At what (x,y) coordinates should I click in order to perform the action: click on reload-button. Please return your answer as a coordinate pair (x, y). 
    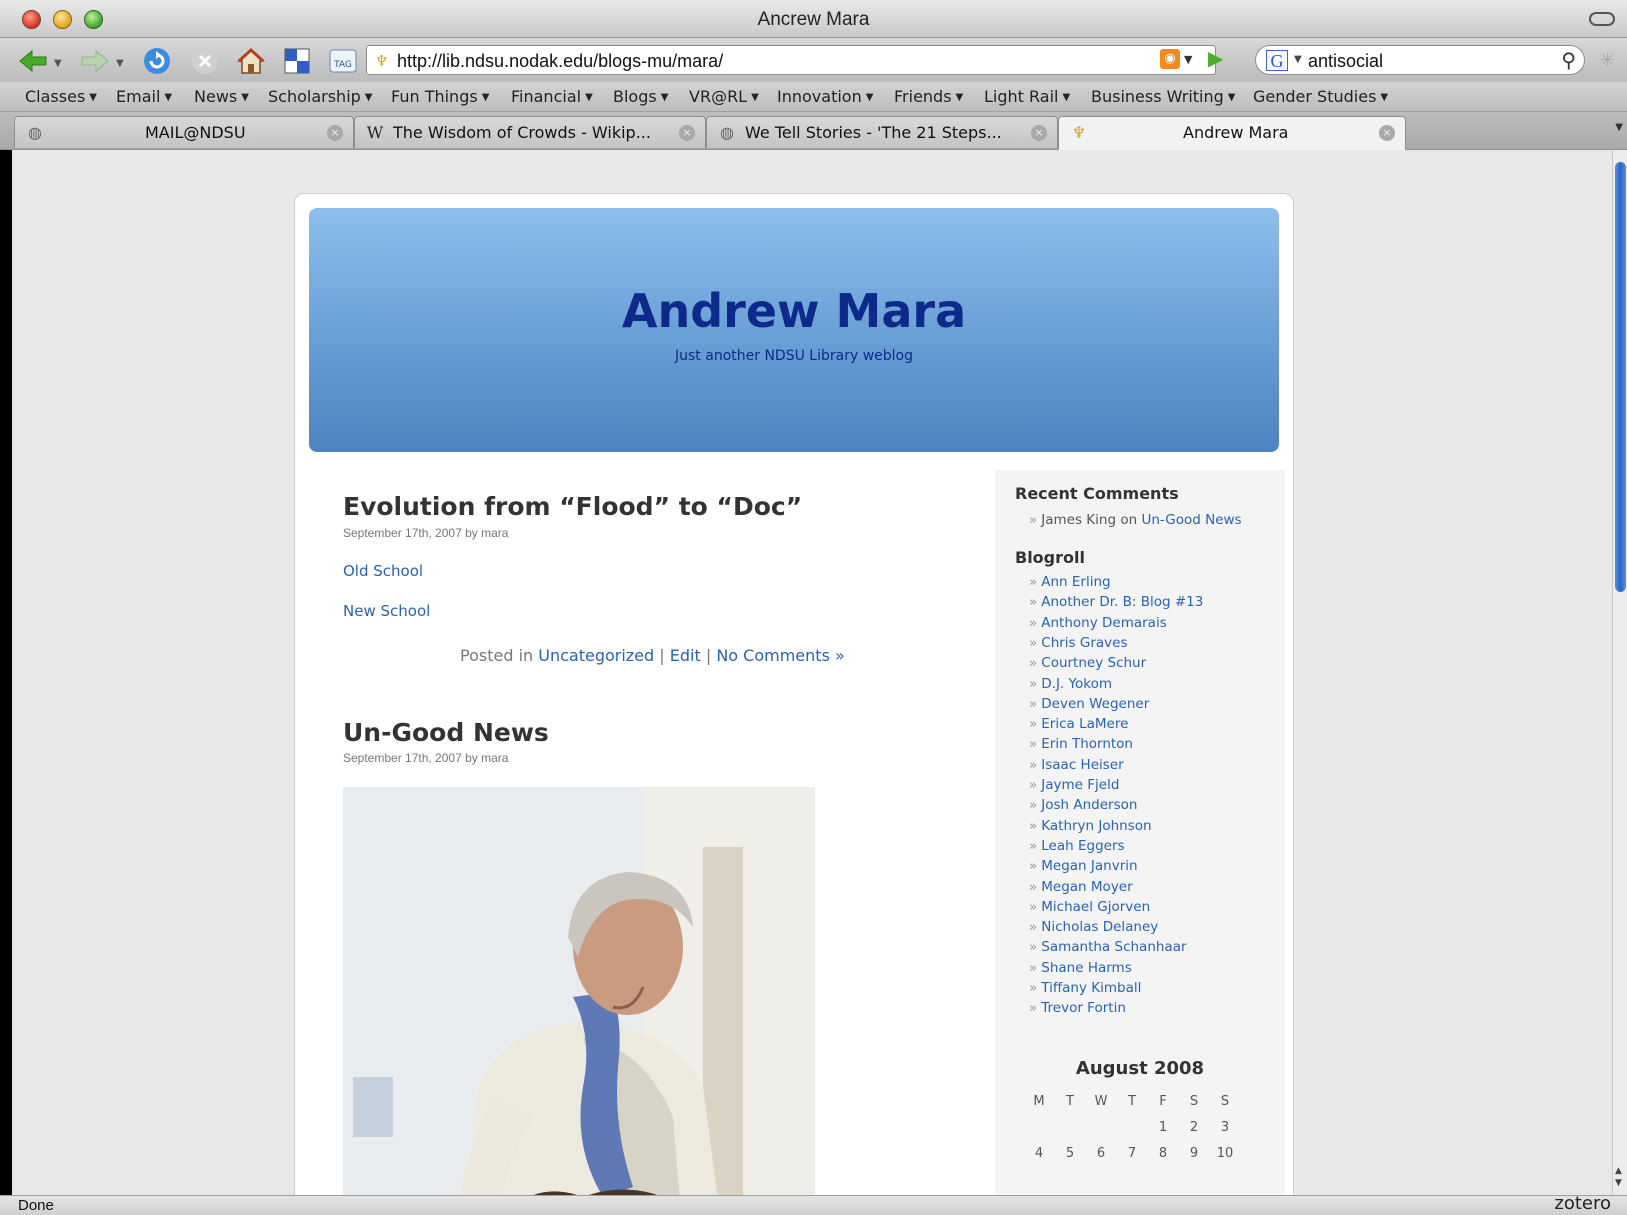
    Looking at the image, I should click on (157, 61).